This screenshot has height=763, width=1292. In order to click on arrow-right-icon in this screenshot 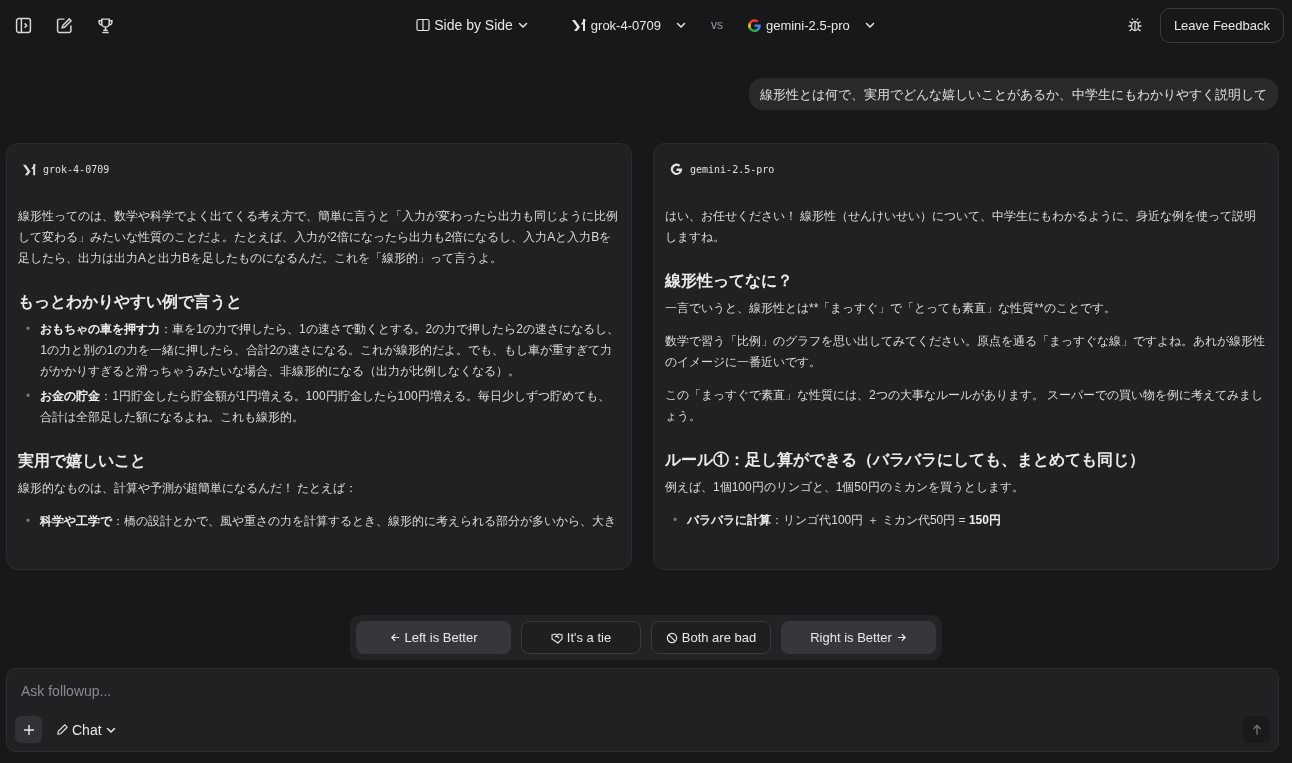, I will do `click(901, 637)`.